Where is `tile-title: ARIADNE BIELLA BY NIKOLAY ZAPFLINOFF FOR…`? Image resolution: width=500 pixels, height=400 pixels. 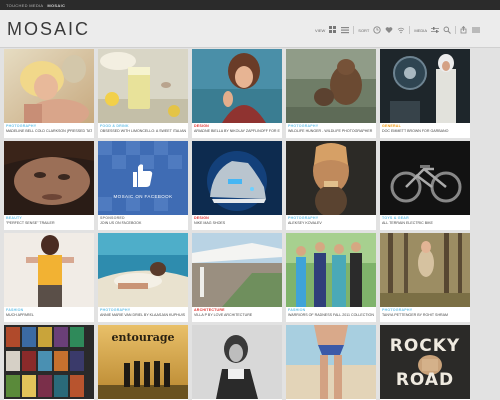
tile-title: ARIADNE BIELLA BY NIKOLAY ZAPFLINOFF FOR… is located at coordinates (237, 131).